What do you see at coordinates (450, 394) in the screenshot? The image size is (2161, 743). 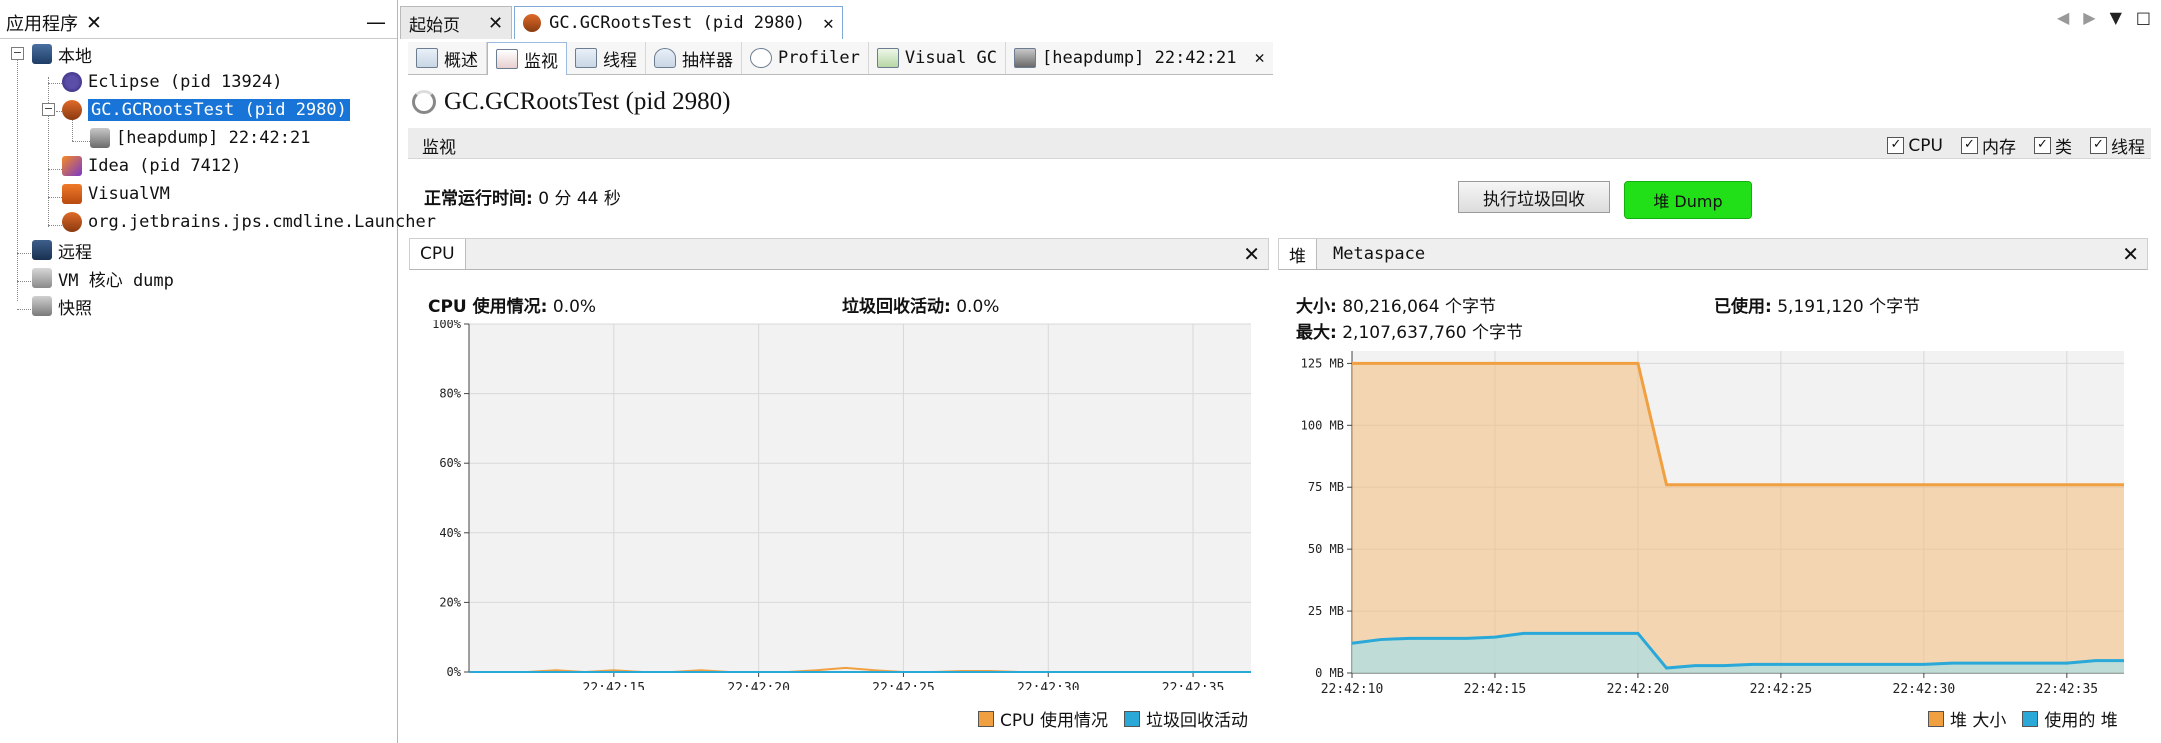 I see `y-tick-label: 80%` at bounding box center [450, 394].